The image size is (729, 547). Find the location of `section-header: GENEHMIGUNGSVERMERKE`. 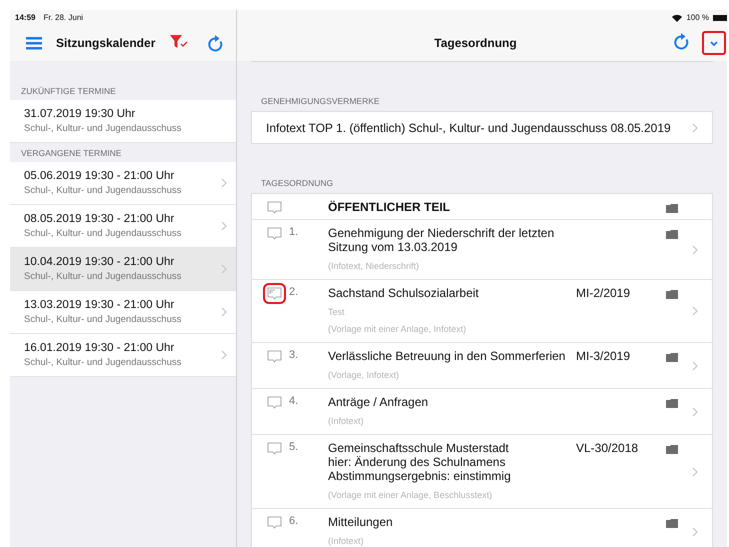

section-header: GENEHMIGUNGSVERMERKE is located at coordinates (320, 102).